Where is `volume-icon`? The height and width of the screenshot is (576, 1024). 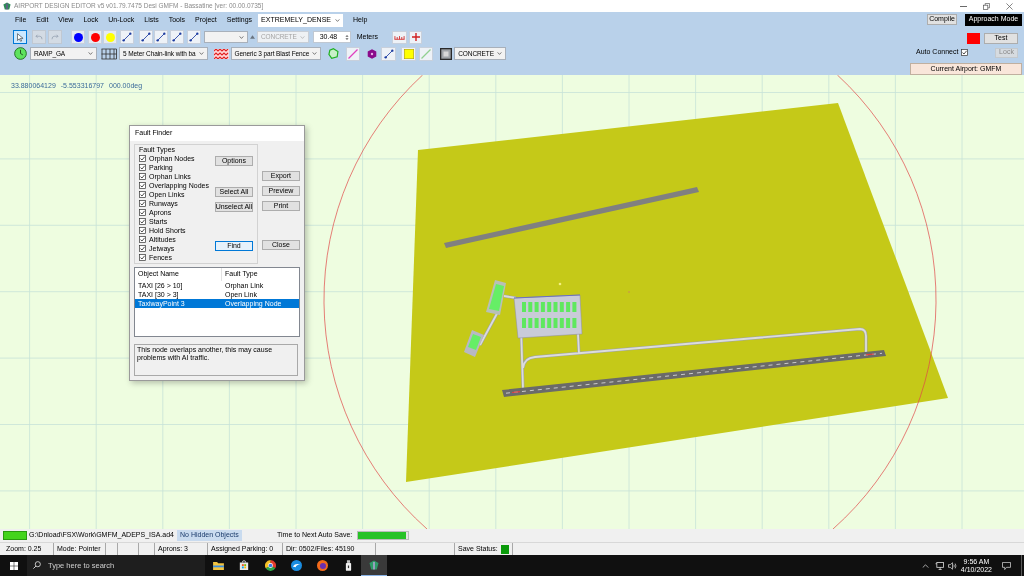
volume-icon is located at coordinates (952, 565).